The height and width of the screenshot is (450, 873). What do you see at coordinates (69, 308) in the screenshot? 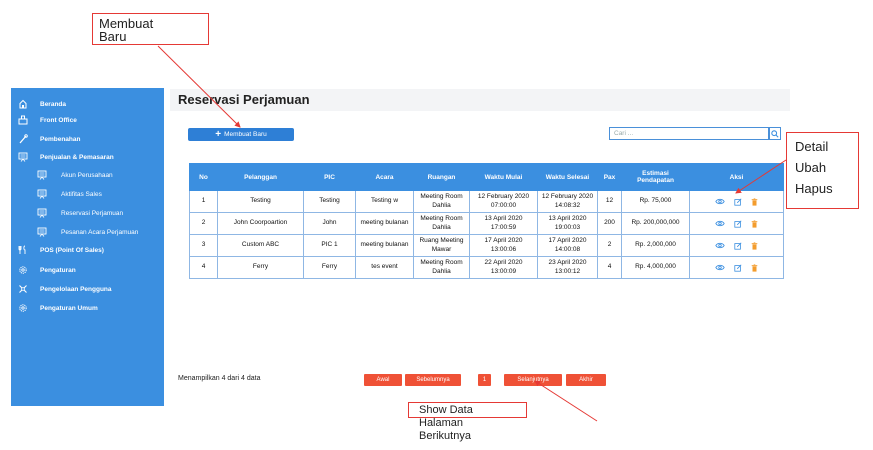
I see `sidebar-item-label: Pengaturan Umum` at bounding box center [69, 308].